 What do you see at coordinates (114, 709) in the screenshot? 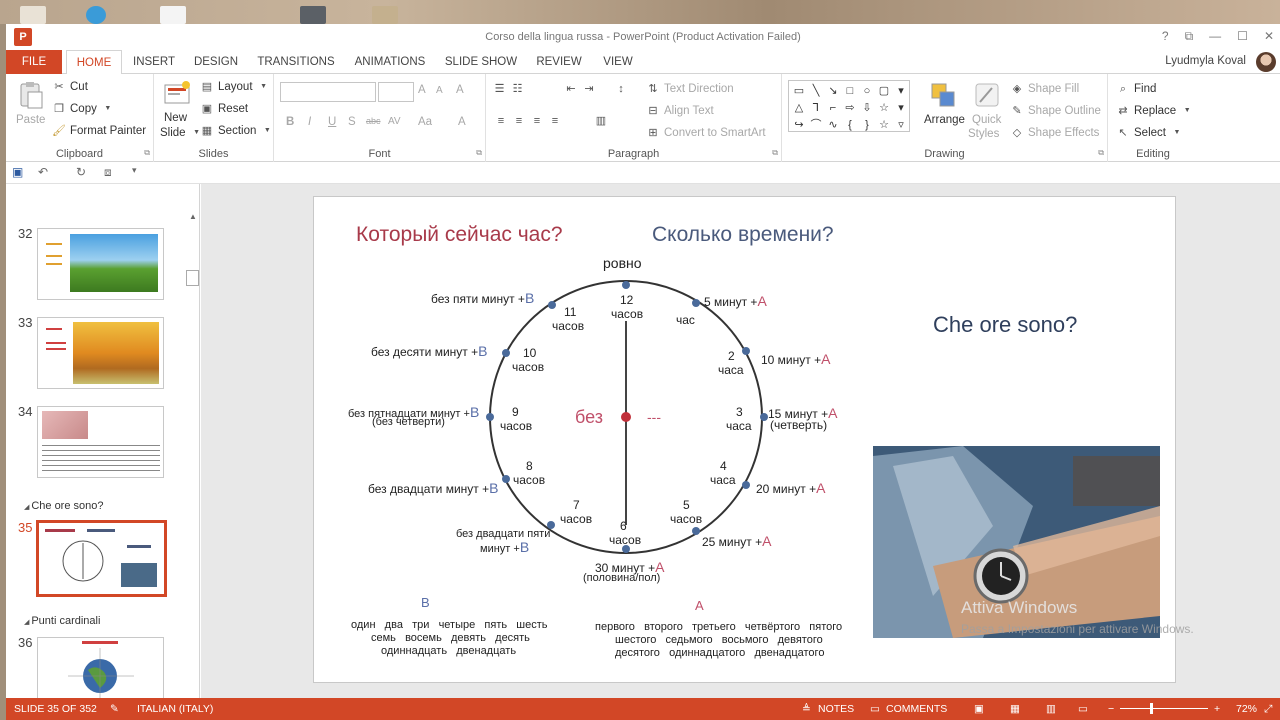
I see `spellcheck-icon: ✎` at bounding box center [114, 709].